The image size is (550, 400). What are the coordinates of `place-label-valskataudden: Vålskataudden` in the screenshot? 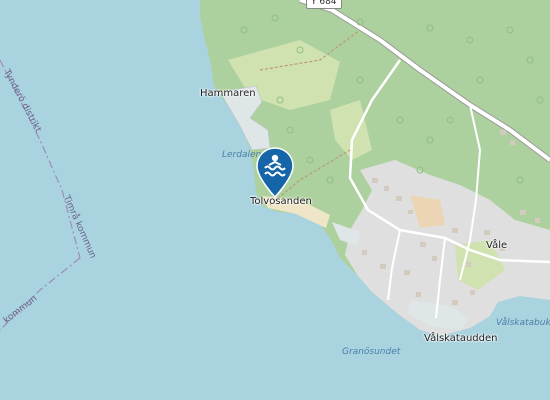 It's located at (461, 338).